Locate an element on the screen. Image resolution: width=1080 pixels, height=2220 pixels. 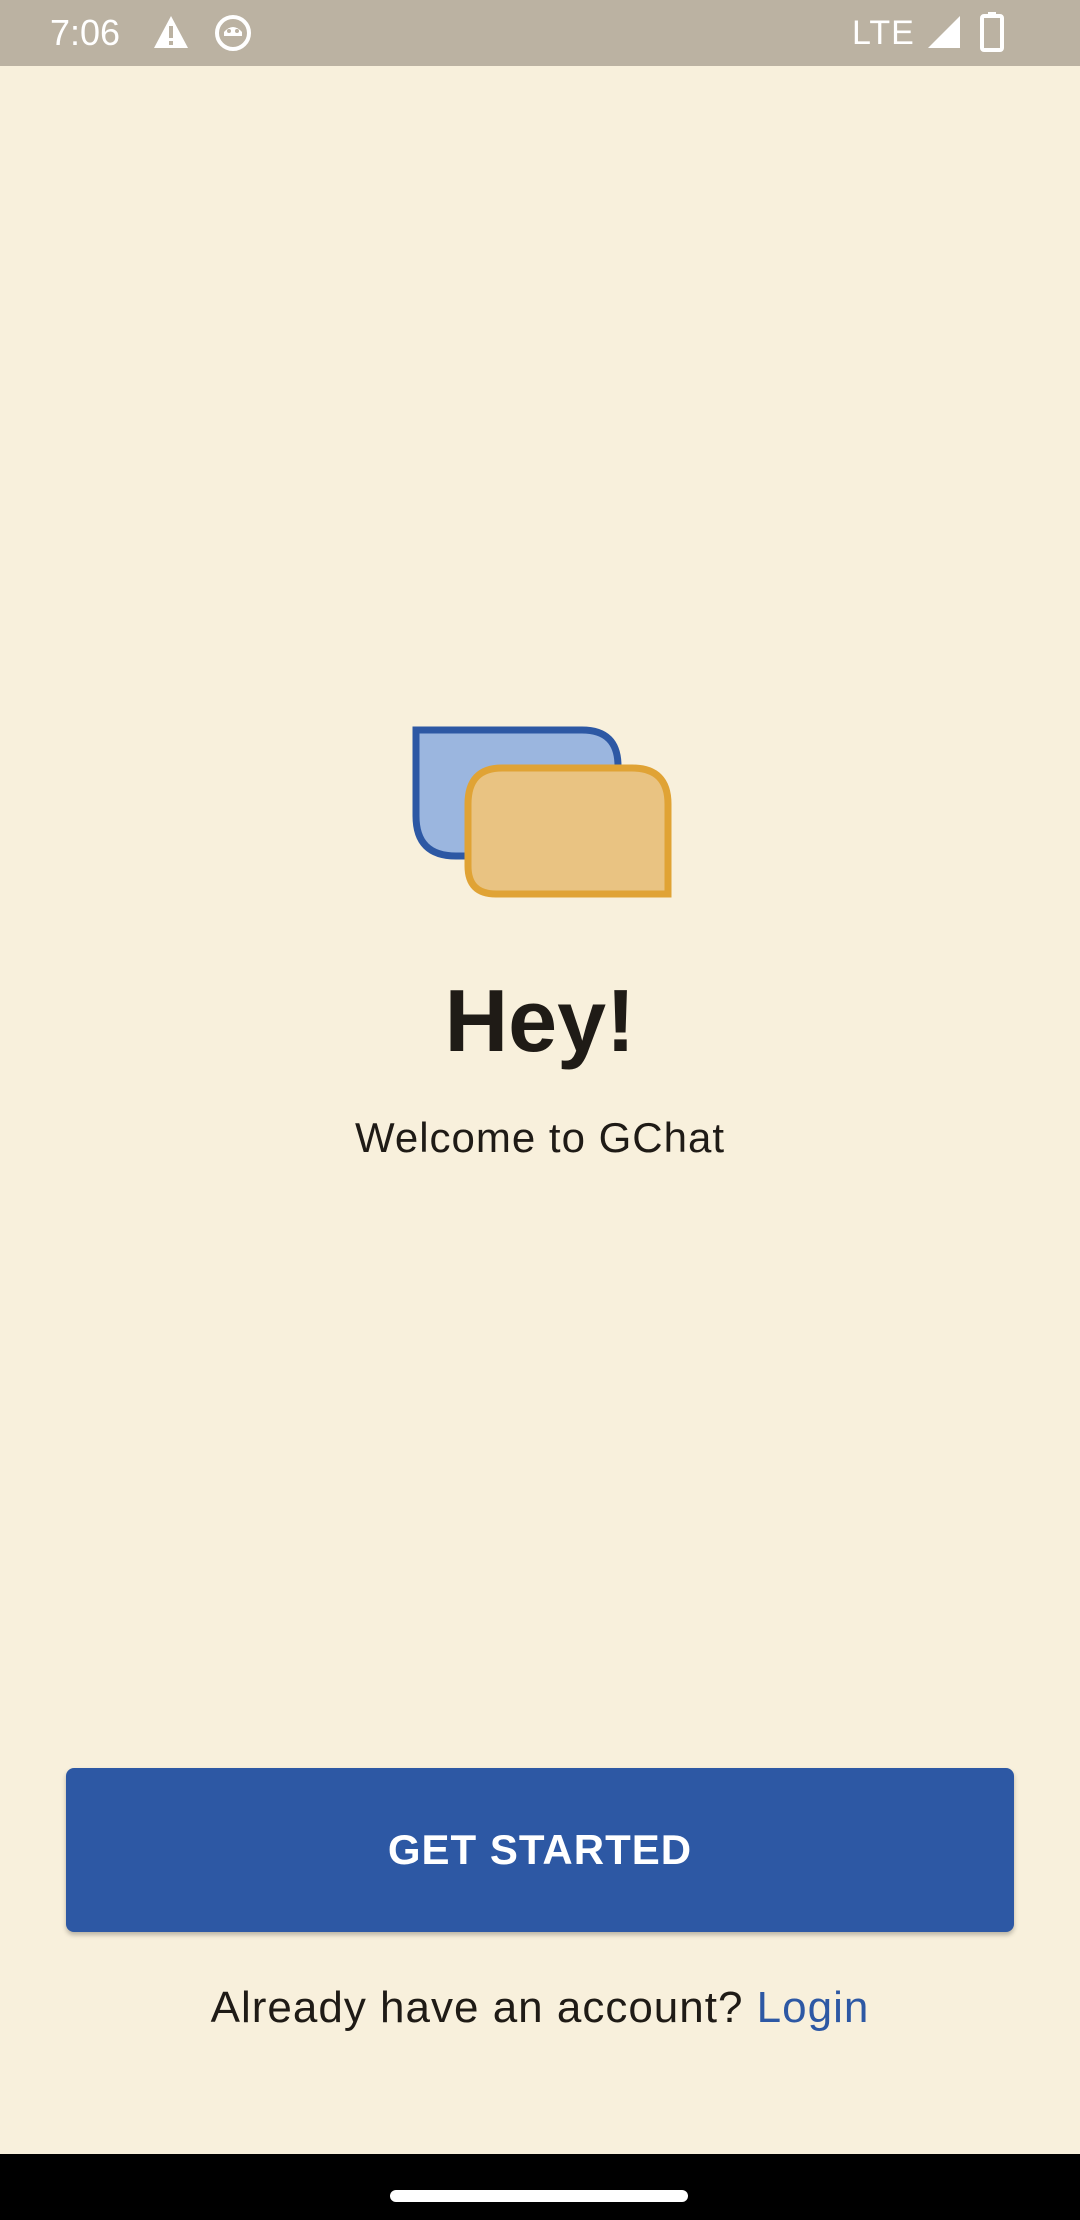
battery-icon is located at coordinates (992, 32).